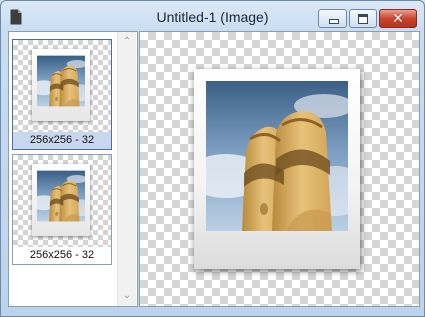 This screenshot has width=425, height=317. I want to click on maximize-icon, so click(363, 19).